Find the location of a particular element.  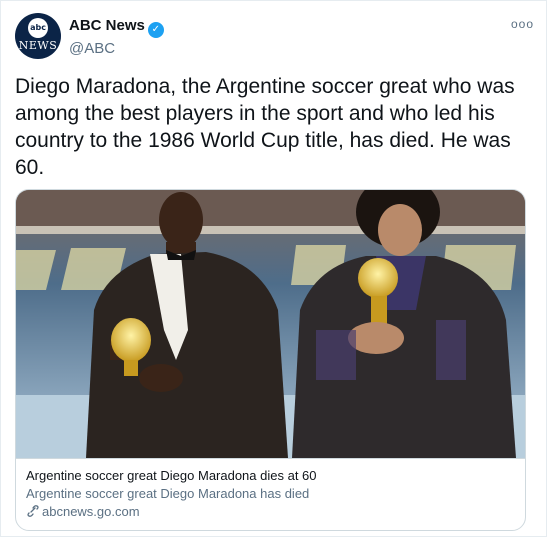

verified-badge-icon: ✓ is located at coordinates (155, 30).